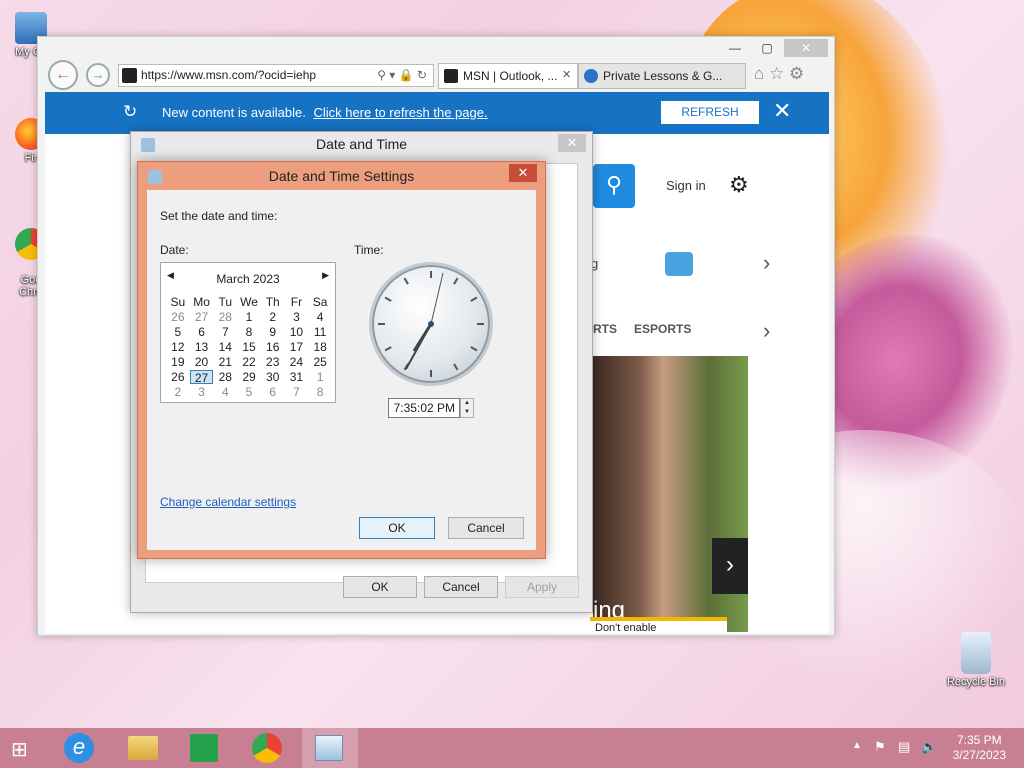  I want to click on maximize-button: ▢, so click(767, 48).